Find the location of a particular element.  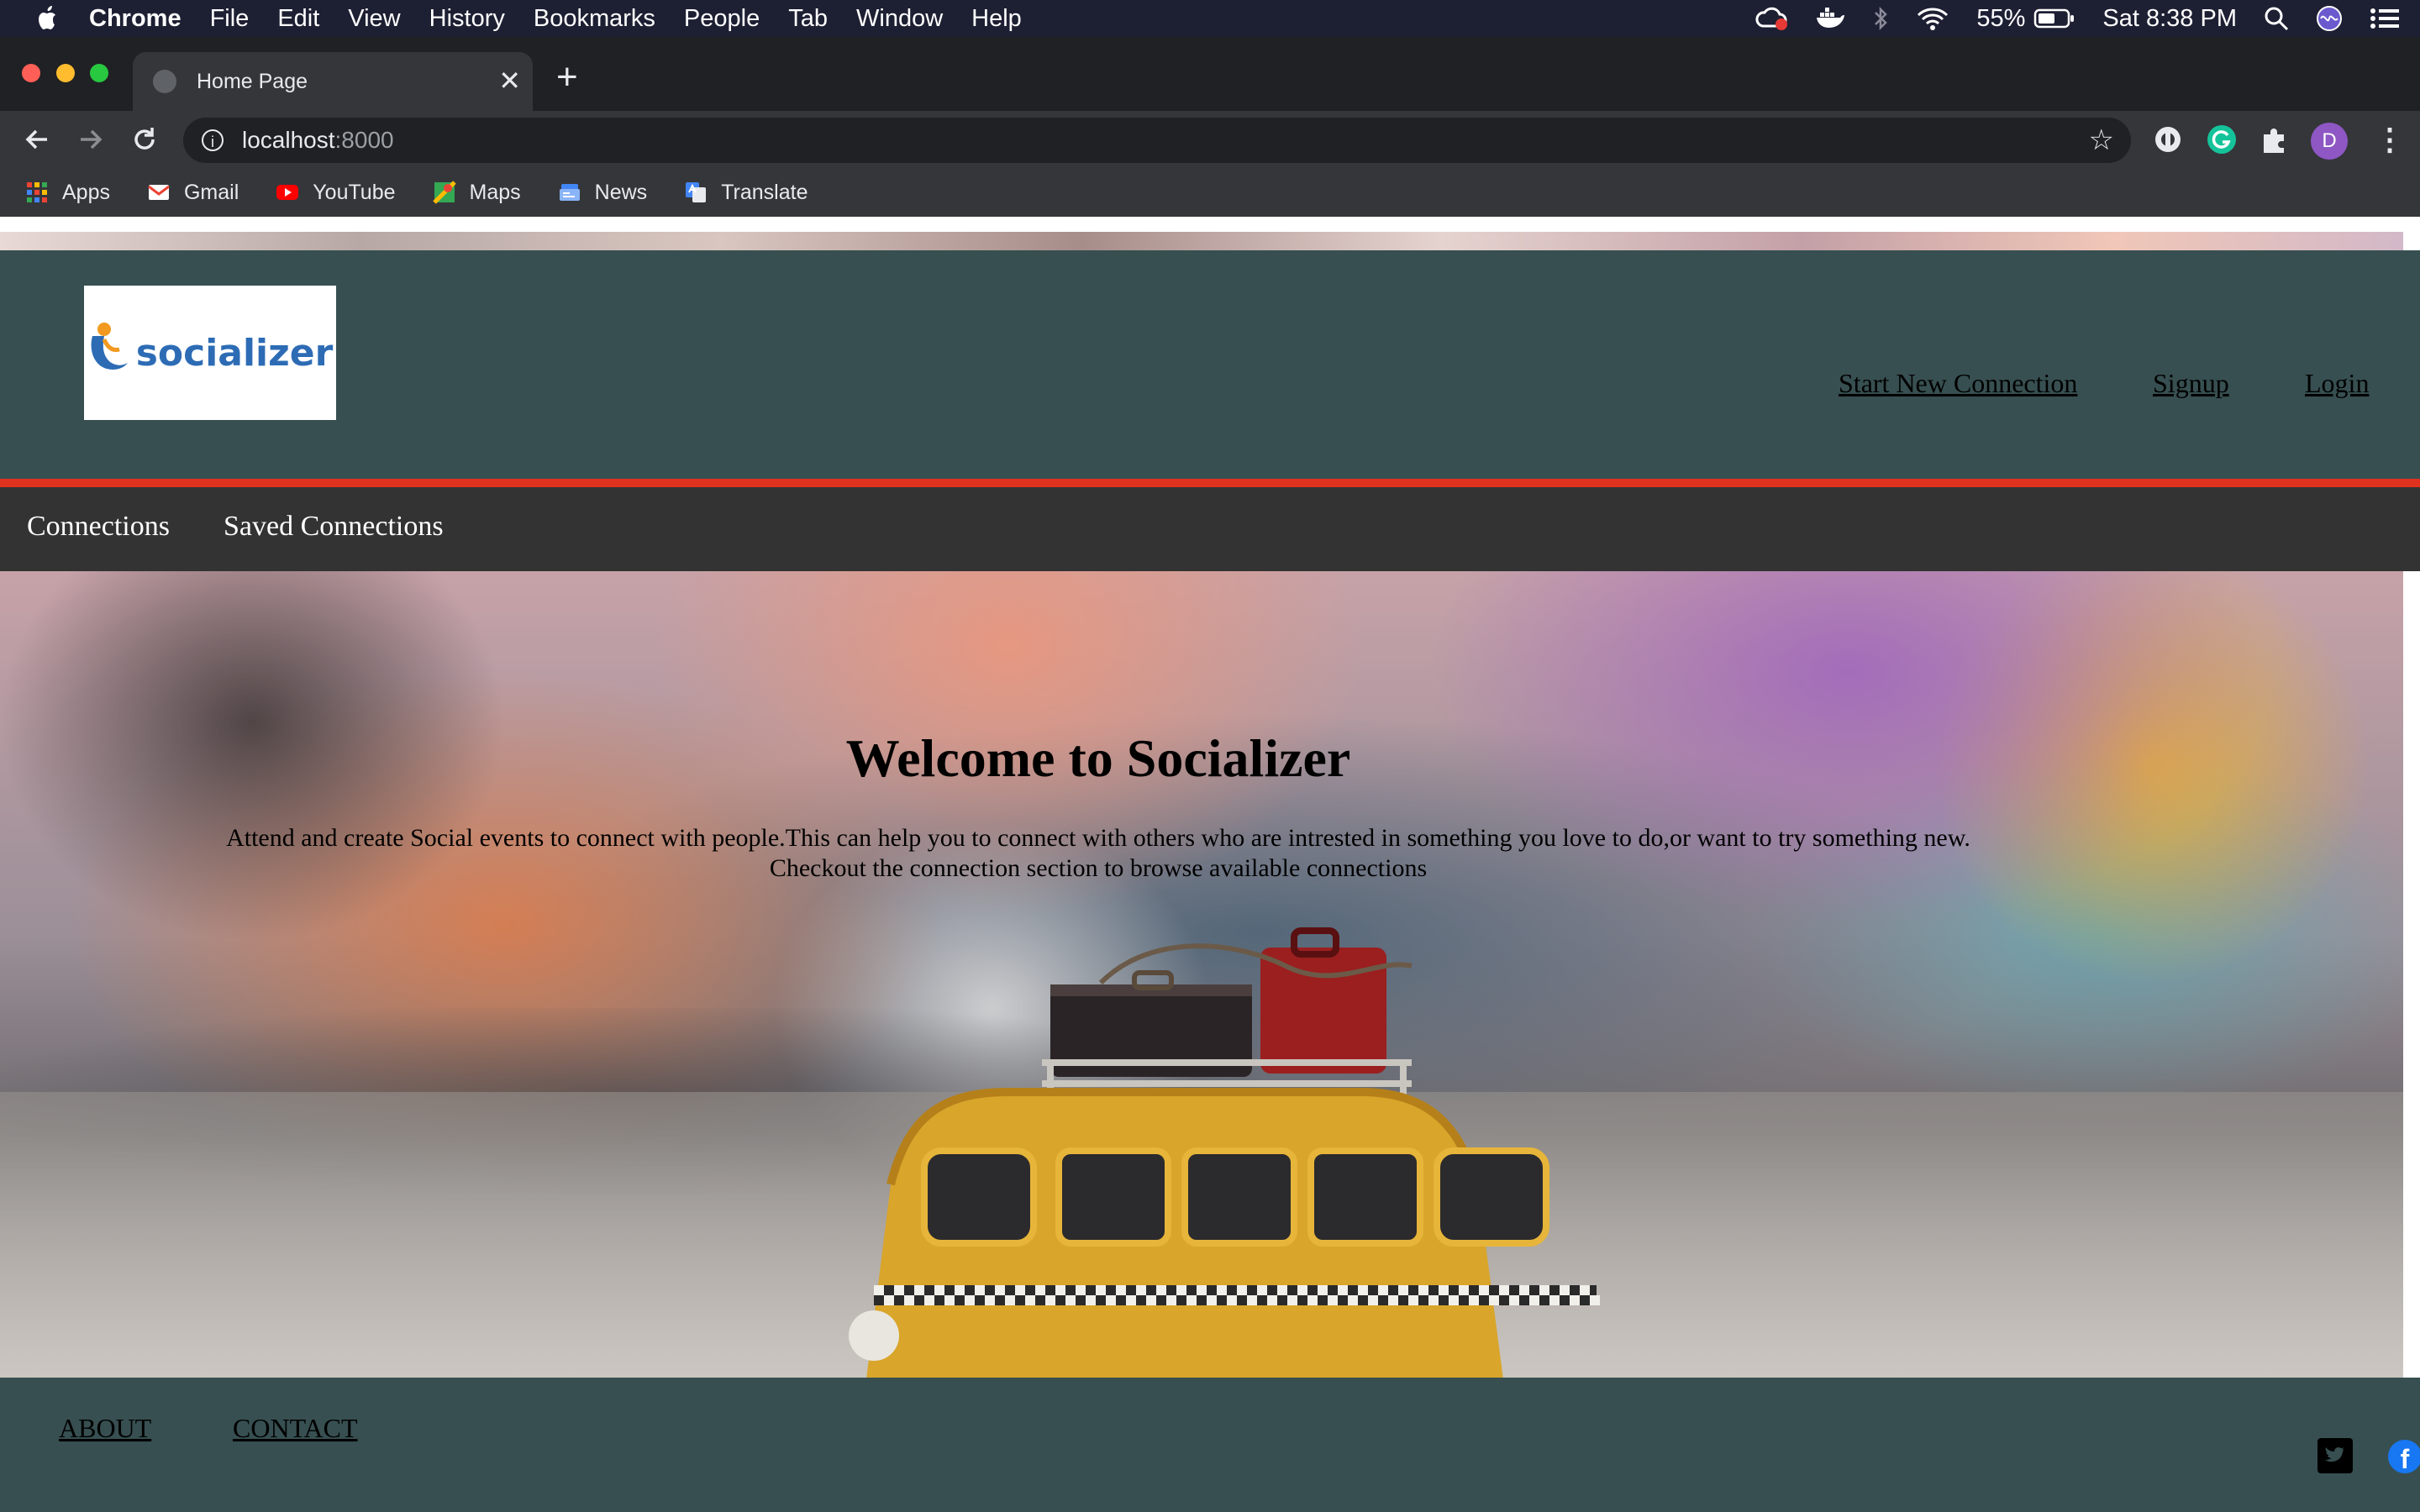

bookmark-youtube: YouTube is located at coordinates (336, 192).